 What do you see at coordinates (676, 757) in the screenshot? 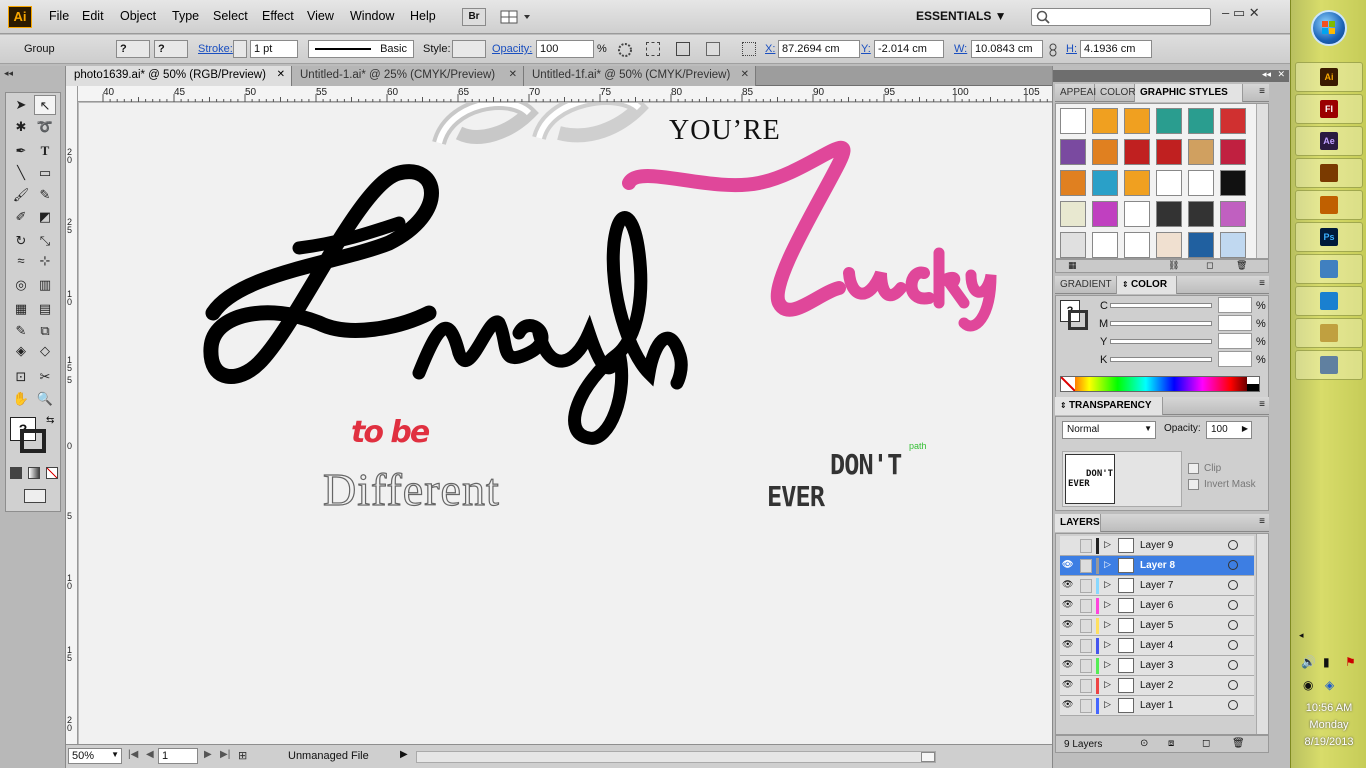
I see `horizontal-scrollbar` at bounding box center [676, 757].